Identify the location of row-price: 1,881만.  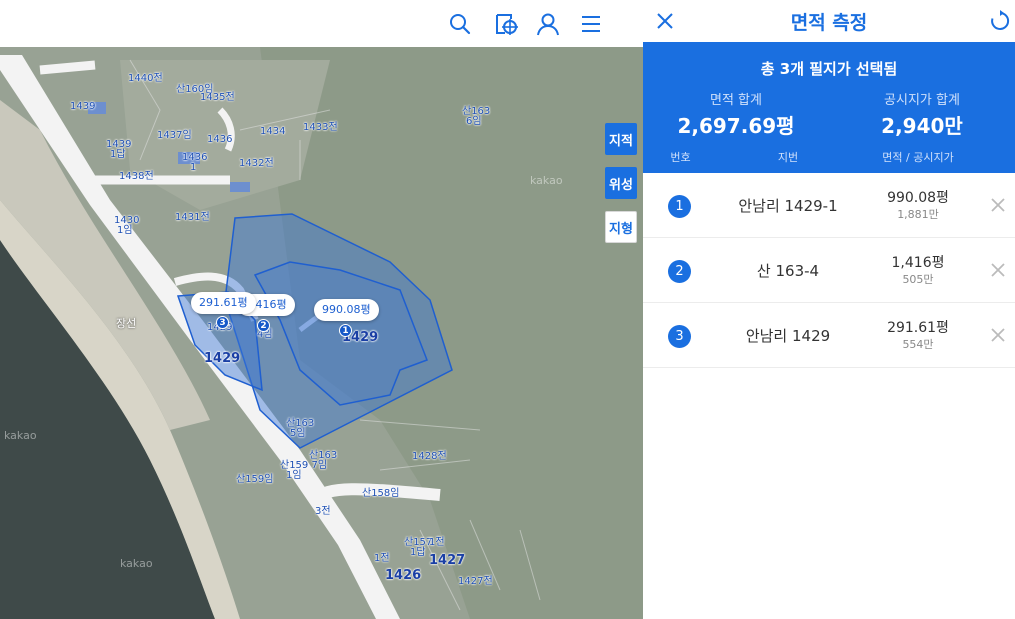
(918, 214).